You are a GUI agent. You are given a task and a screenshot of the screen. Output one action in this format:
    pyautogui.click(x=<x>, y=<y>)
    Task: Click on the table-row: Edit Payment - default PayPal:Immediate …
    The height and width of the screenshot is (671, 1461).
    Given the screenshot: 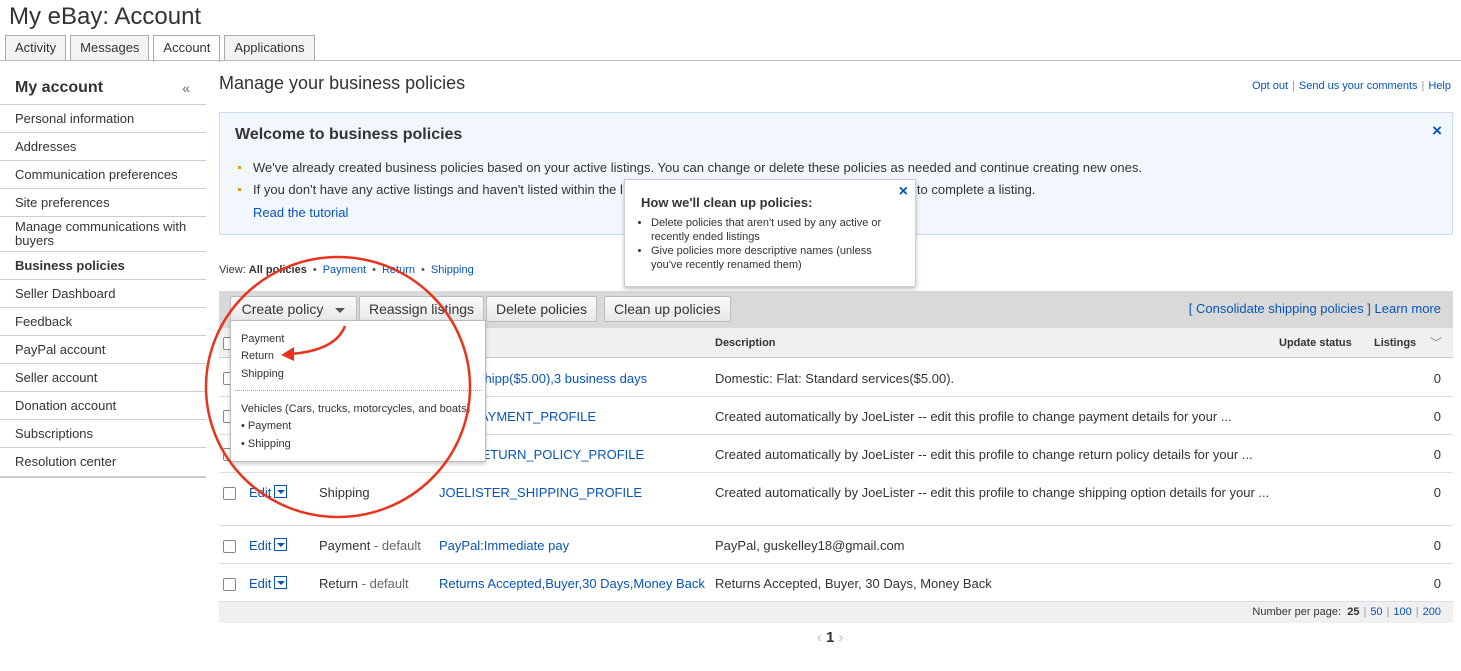 What is the action you would take?
    pyautogui.click(x=836, y=545)
    